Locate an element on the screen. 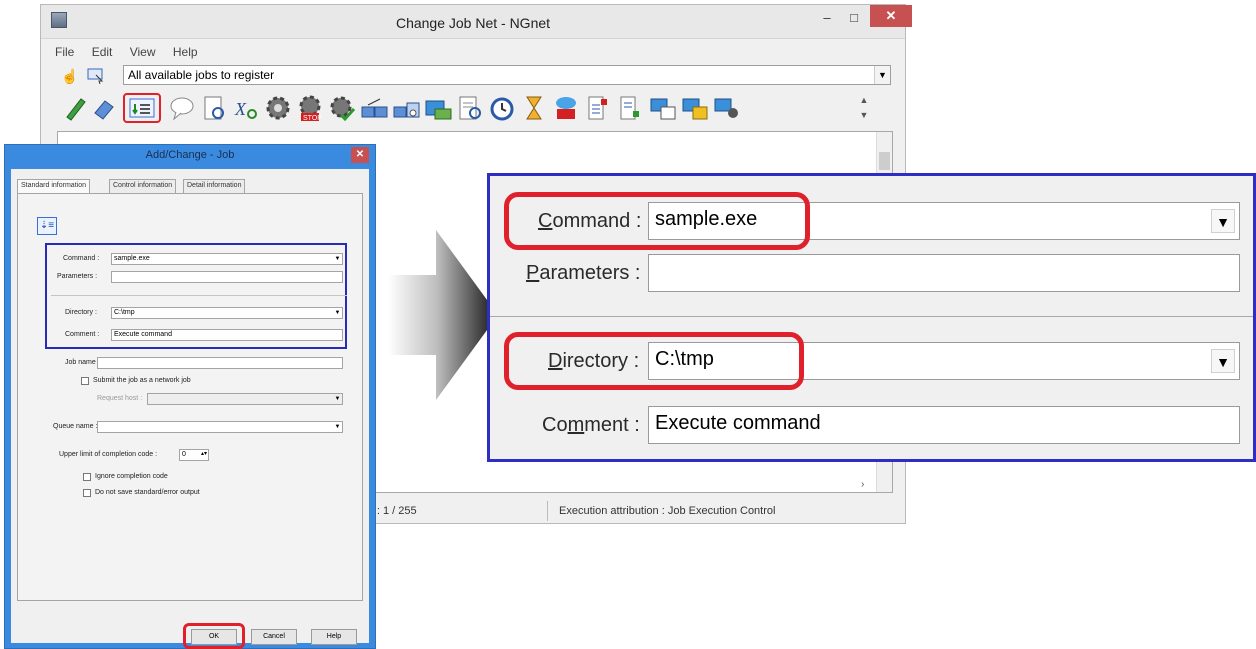 The width and height of the screenshot is (1256, 649). document-check-icon is located at coordinates (470, 108).